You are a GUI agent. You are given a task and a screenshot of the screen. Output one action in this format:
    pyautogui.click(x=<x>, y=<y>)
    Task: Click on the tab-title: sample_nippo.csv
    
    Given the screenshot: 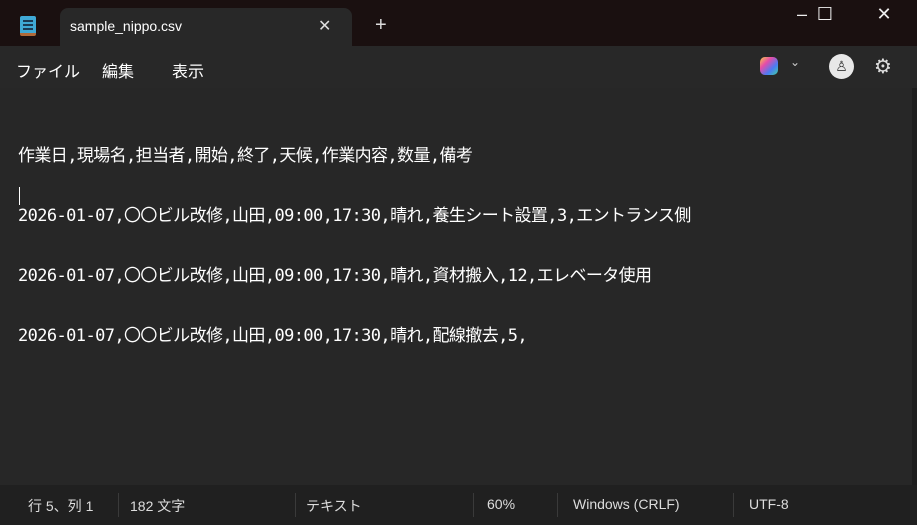 What is the action you would take?
    pyautogui.click(x=126, y=26)
    